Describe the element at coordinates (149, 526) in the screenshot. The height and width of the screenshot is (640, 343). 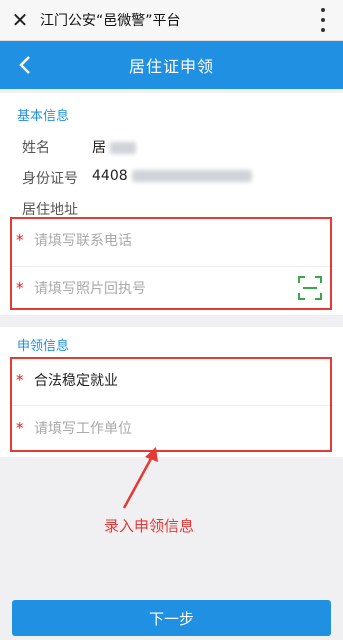
I see `annotation-text: 录入申领信息` at that location.